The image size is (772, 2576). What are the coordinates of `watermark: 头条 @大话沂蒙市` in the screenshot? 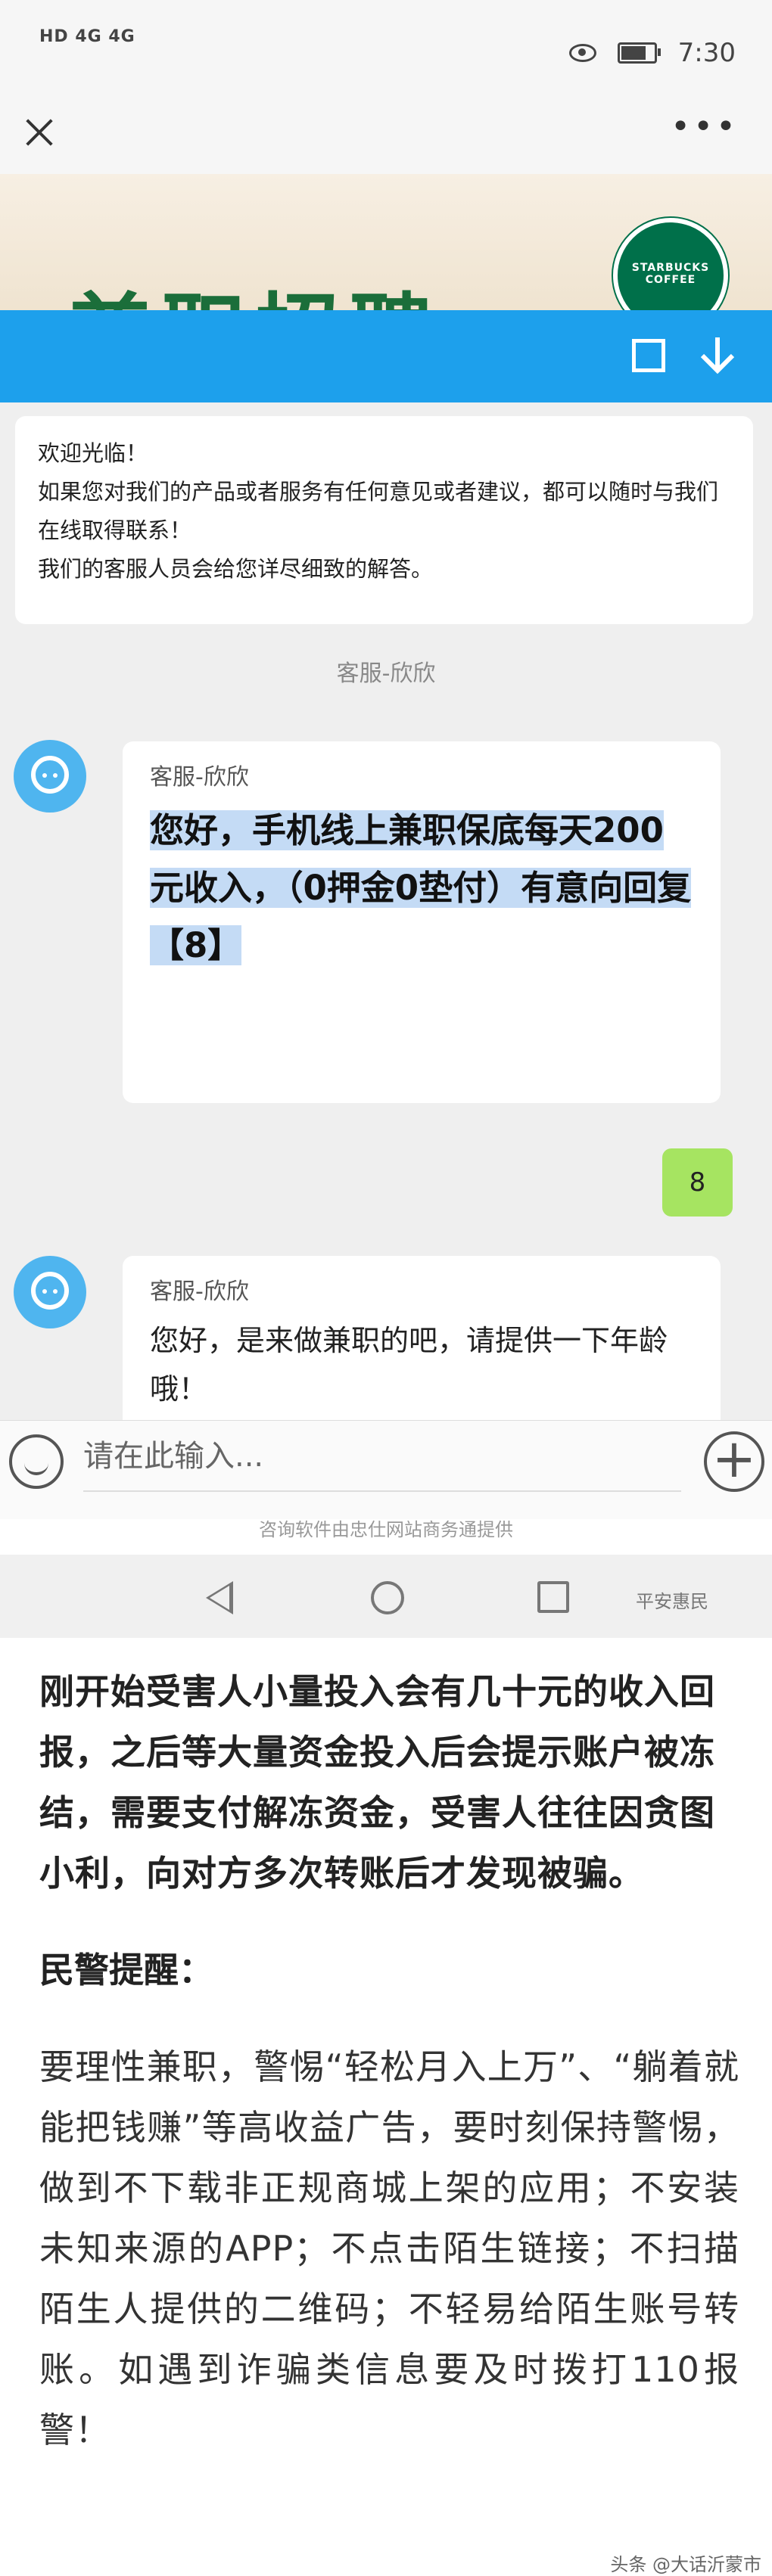 It's located at (685, 2564).